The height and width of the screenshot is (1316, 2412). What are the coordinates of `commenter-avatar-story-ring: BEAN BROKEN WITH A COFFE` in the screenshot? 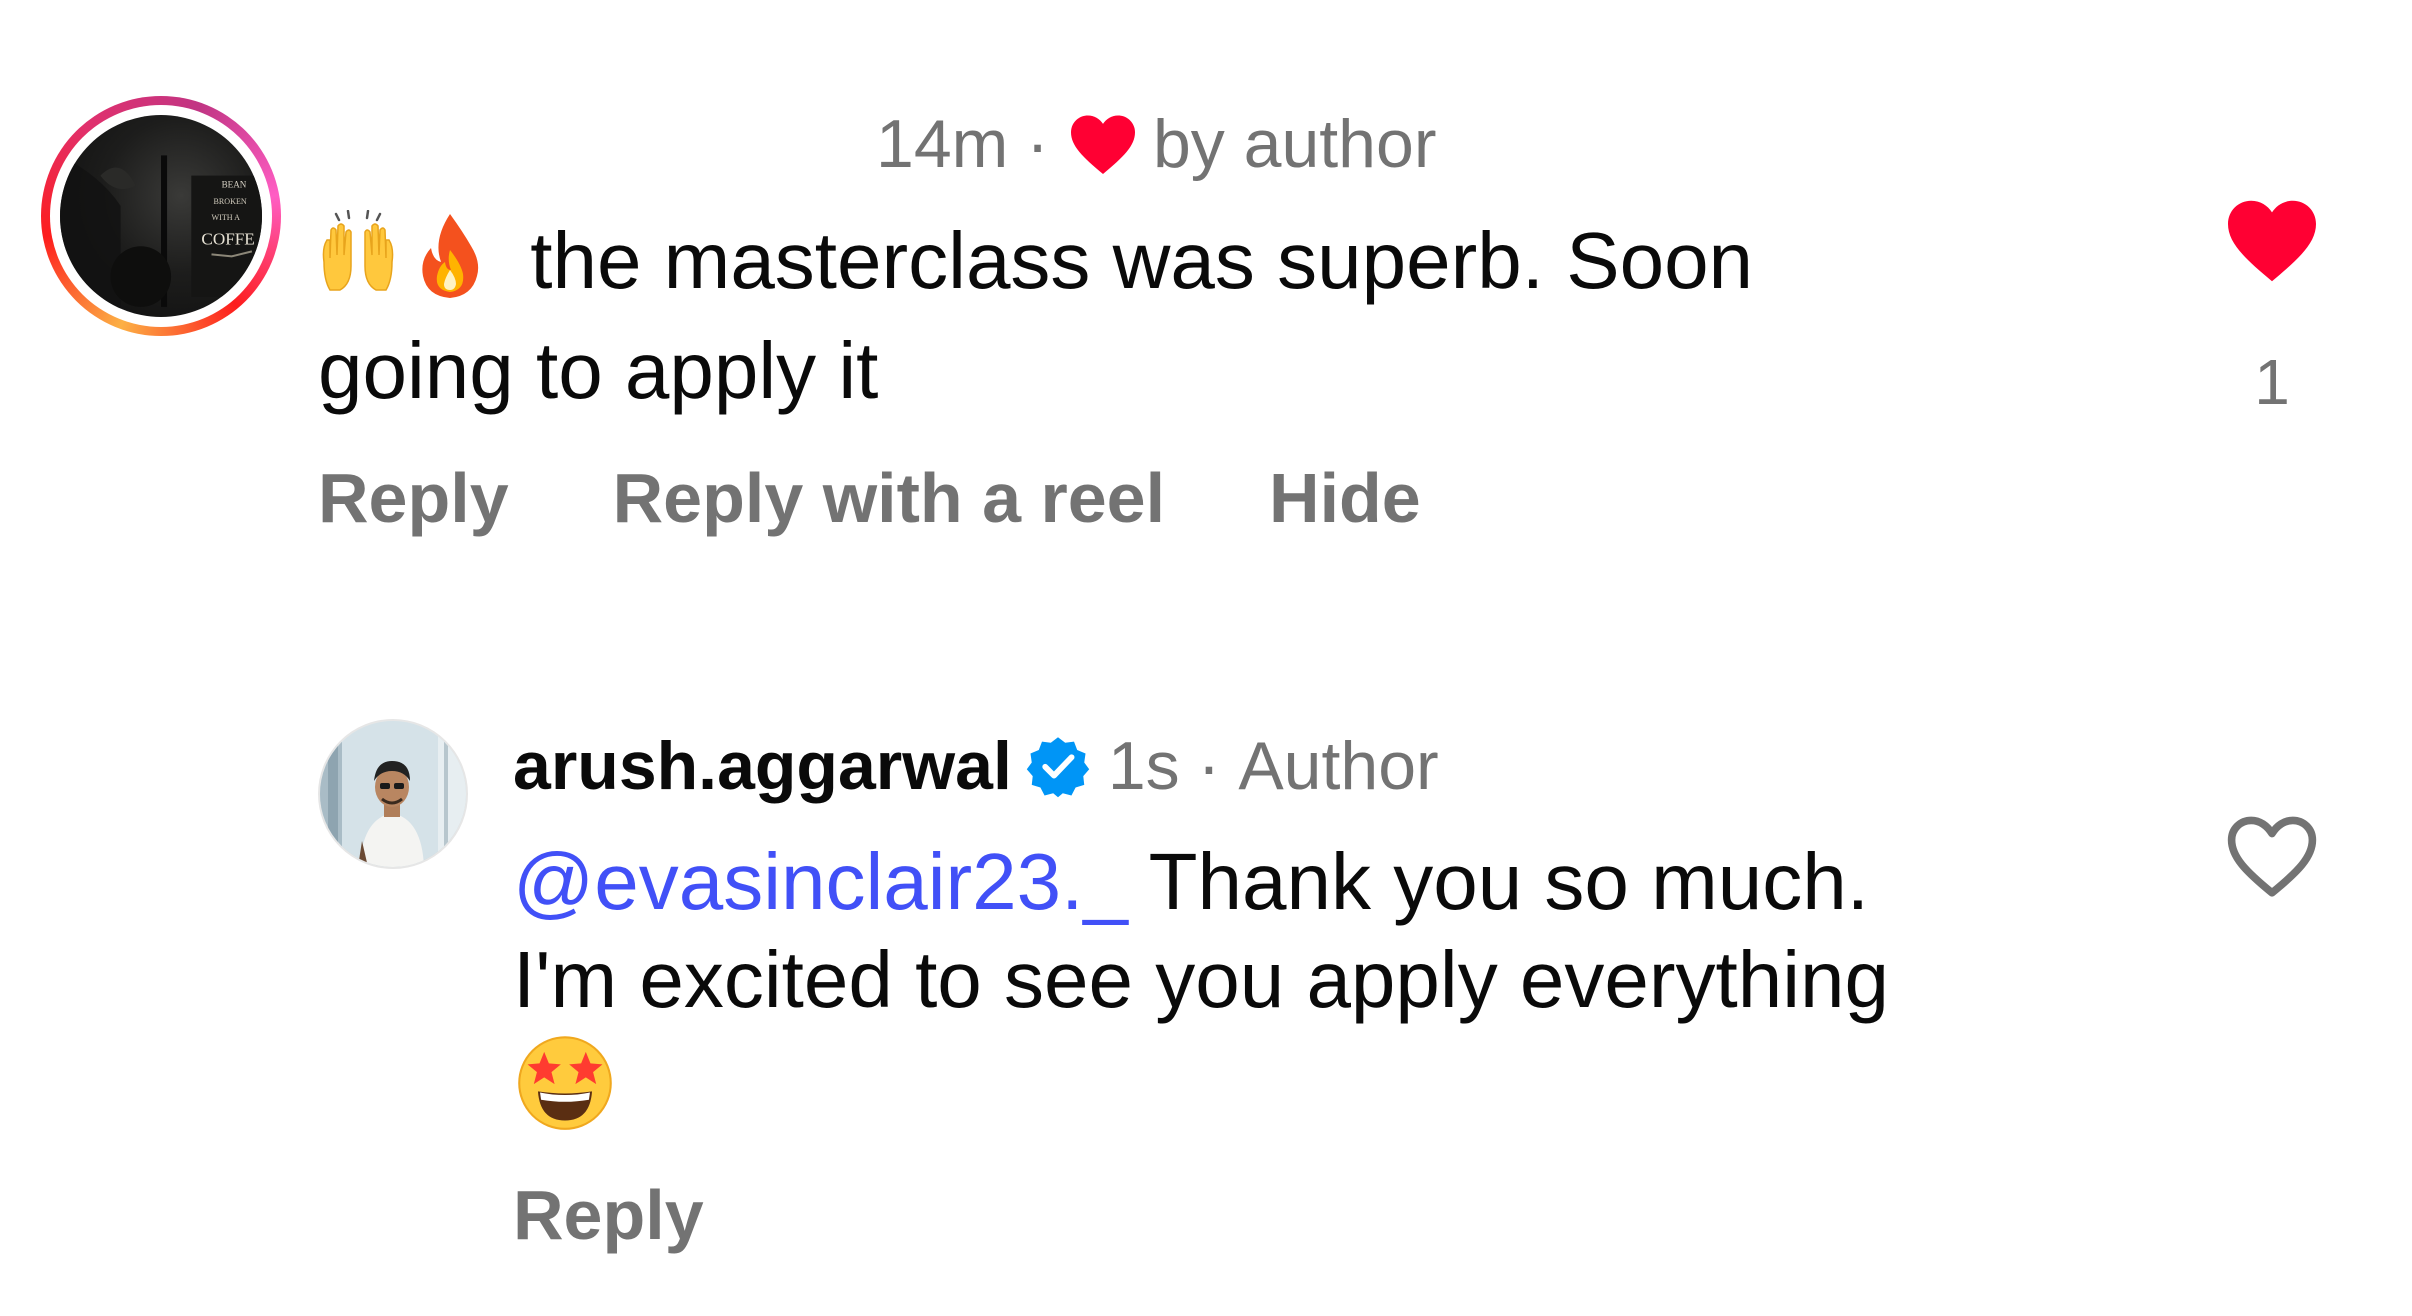 It's located at (161, 216).